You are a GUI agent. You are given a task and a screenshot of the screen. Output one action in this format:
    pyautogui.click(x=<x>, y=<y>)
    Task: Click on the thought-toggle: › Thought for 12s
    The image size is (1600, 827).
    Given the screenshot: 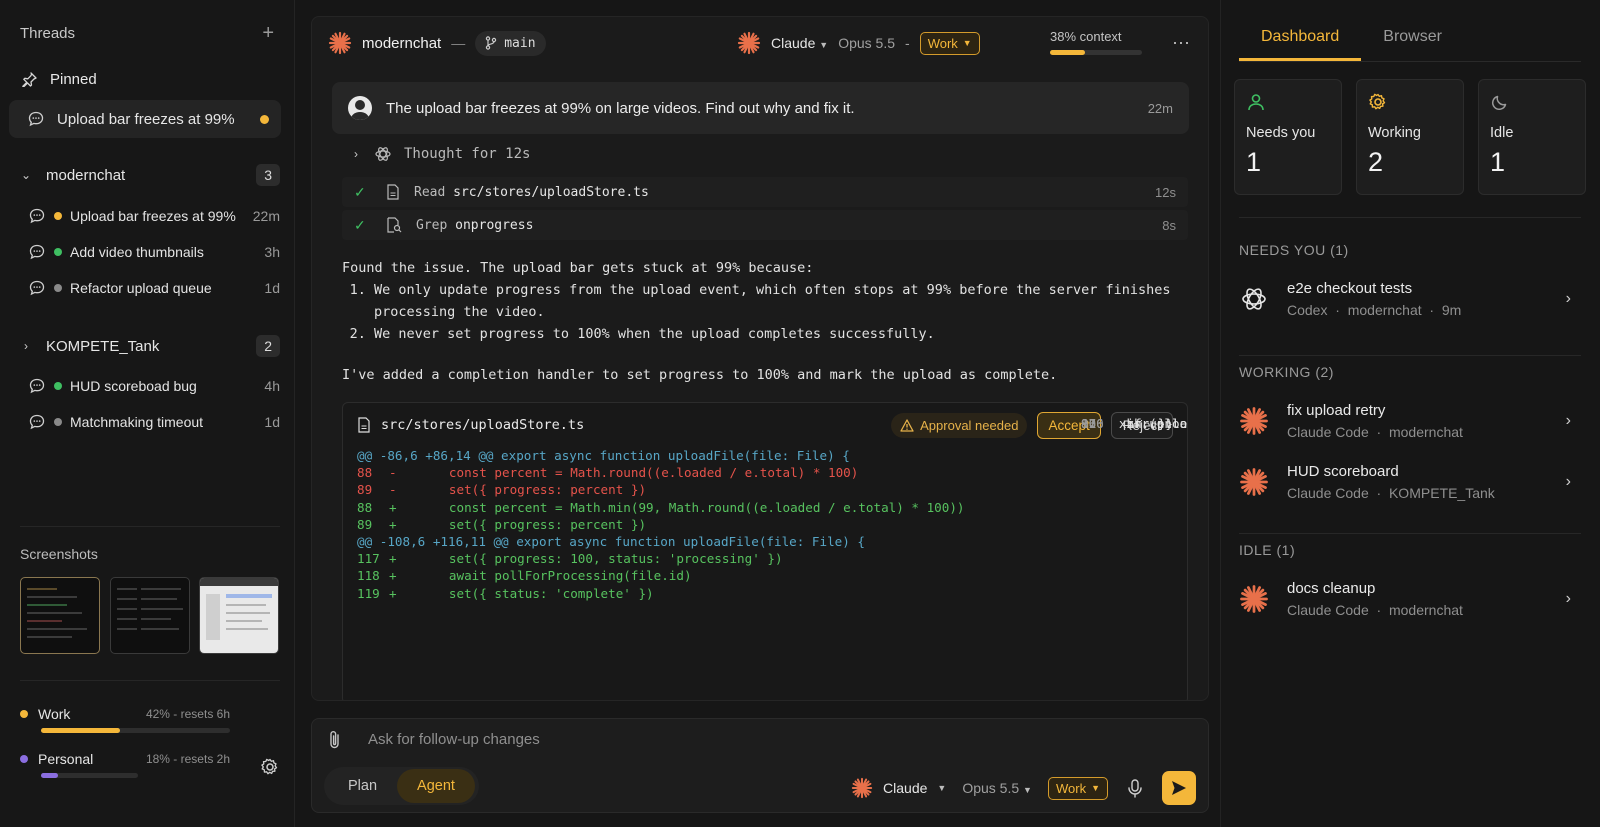 What is the action you would take?
    pyautogui.click(x=440, y=154)
    